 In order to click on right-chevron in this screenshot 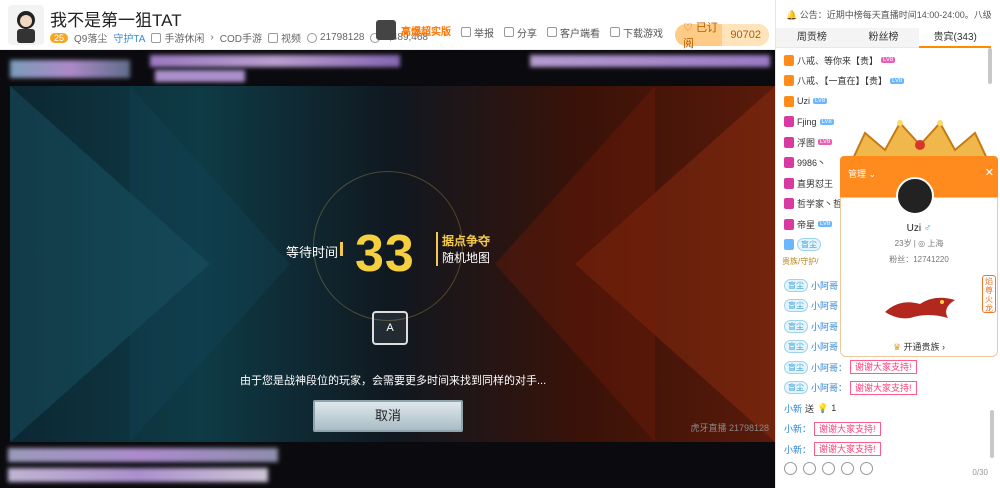, I will do `click(575, 264)`.